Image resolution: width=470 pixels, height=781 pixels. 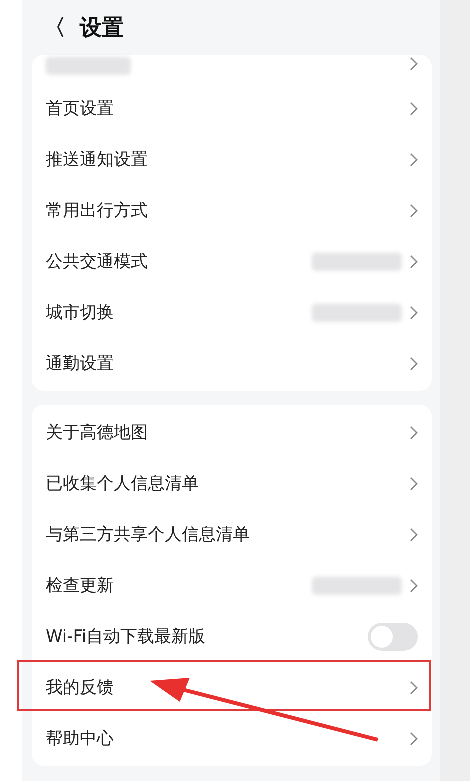 What do you see at coordinates (232, 108) in the screenshot?
I see `settings-row: 首页设置` at bounding box center [232, 108].